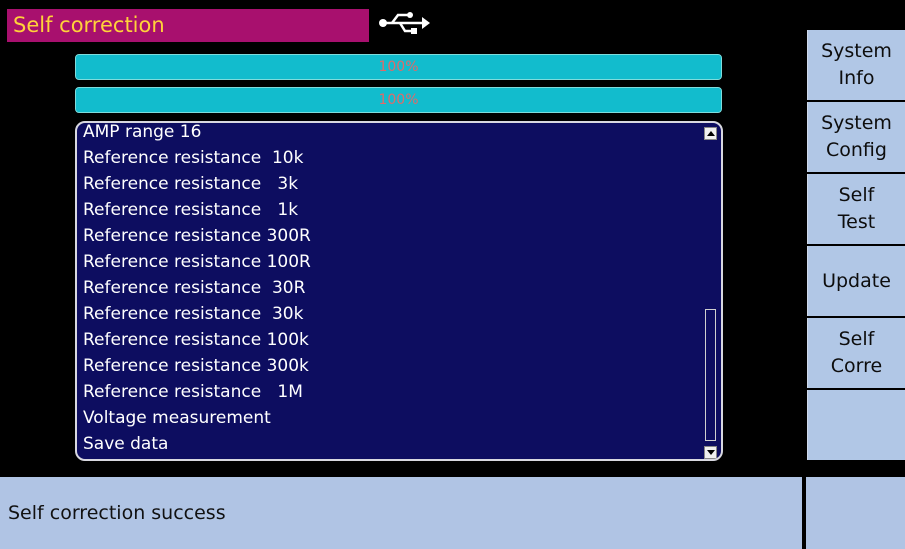  What do you see at coordinates (710, 375) in the screenshot?
I see `scrollbar-thumb` at bounding box center [710, 375].